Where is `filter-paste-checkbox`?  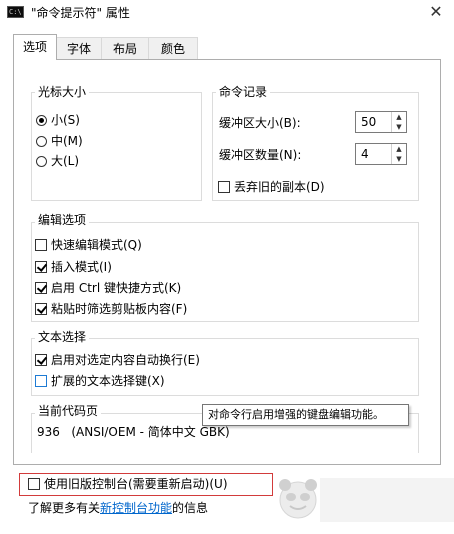 filter-paste-checkbox is located at coordinates (41, 309).